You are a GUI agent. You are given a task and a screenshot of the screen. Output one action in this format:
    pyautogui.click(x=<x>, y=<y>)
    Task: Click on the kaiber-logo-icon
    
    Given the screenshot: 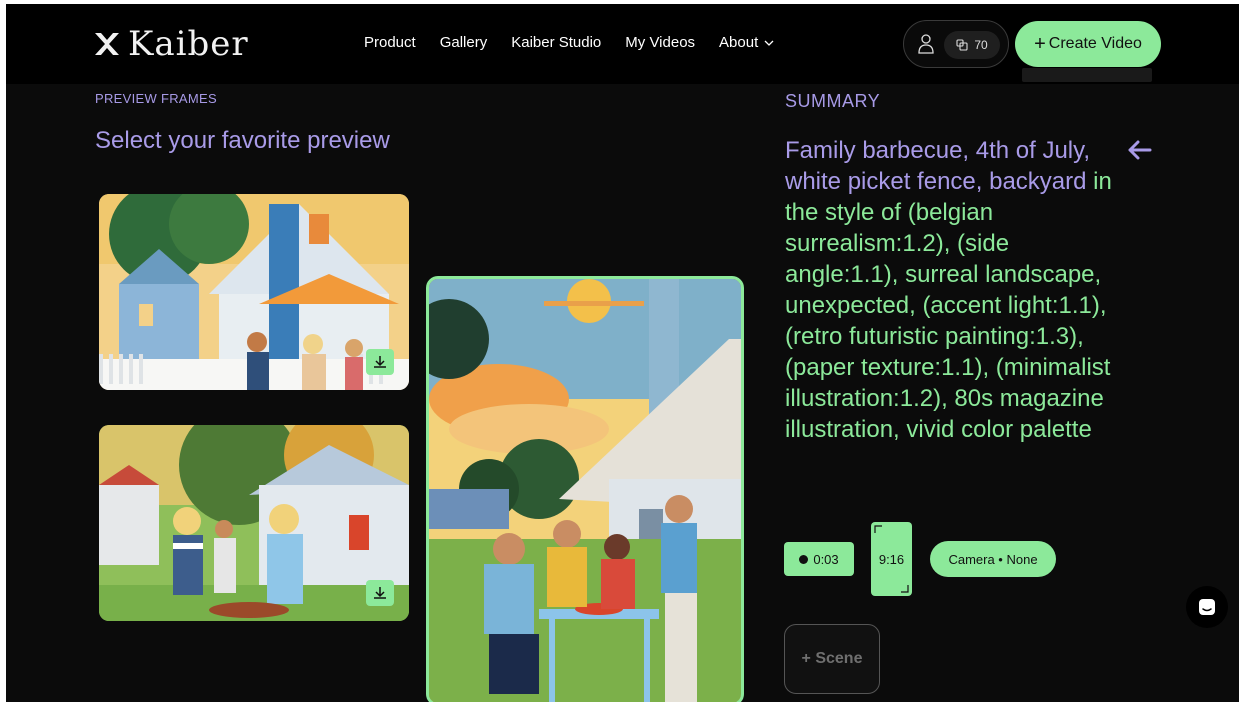 What is the action you would take?
    pyautogui.click(x=107, y=44)
    